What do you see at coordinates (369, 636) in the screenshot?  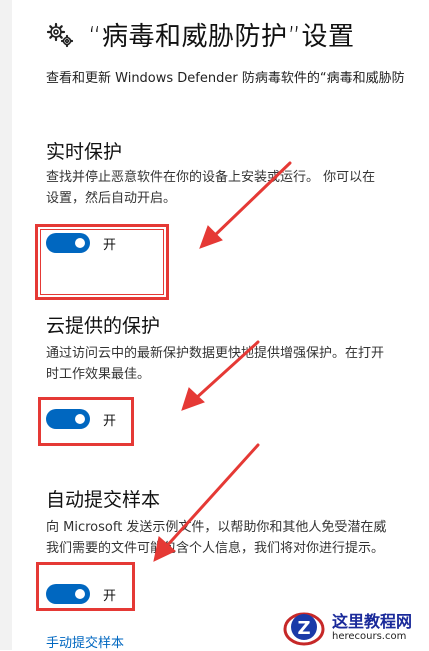 I see `watermark-url: herecours.com` at bounding box center [369, 636].